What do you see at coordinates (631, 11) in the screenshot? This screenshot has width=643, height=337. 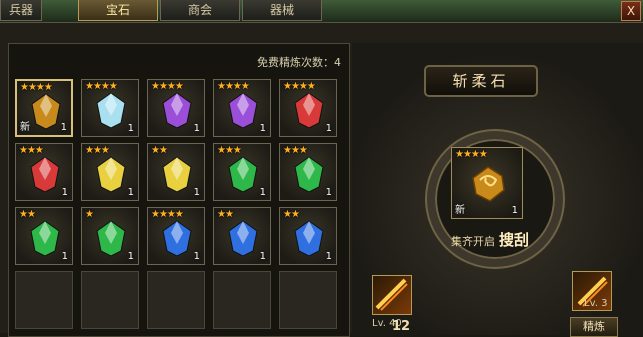 I see `close-button: X` at bounding box center [631, 11].